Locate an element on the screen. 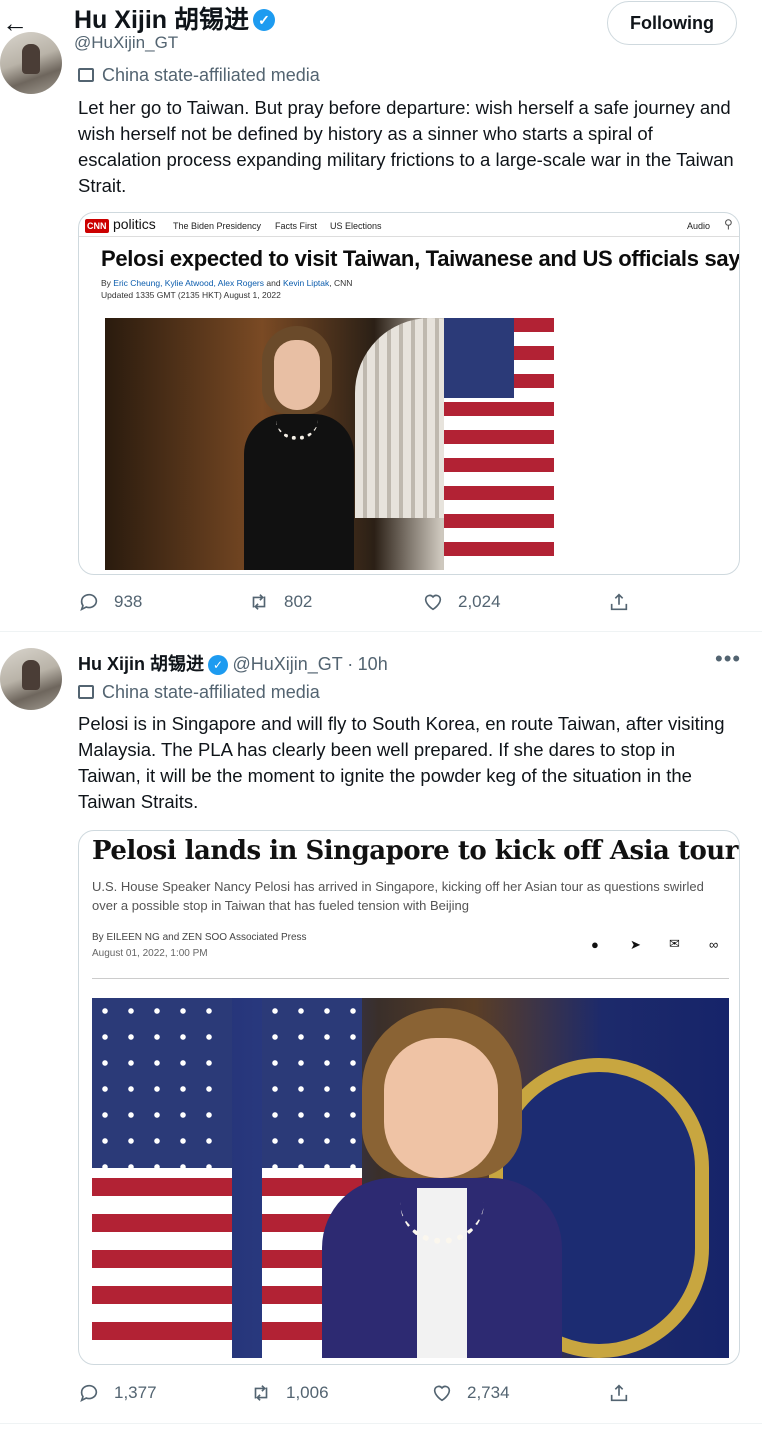 The height and width of the screenshot is (1431, 762). reply-button: 1,377 is located at coordinates (117, 1393).